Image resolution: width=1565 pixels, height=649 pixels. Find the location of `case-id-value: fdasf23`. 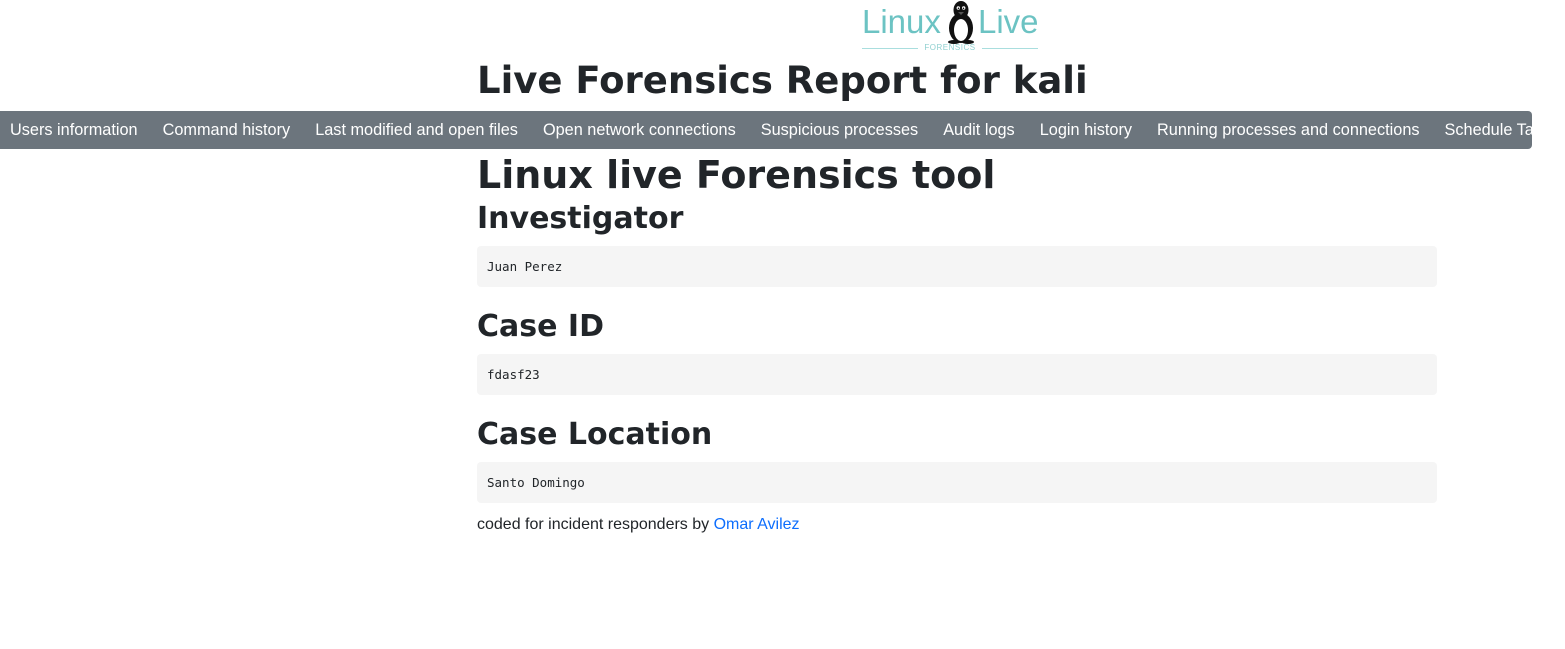

case-id-value: fdasf23 is located at coordinates (957, 374).